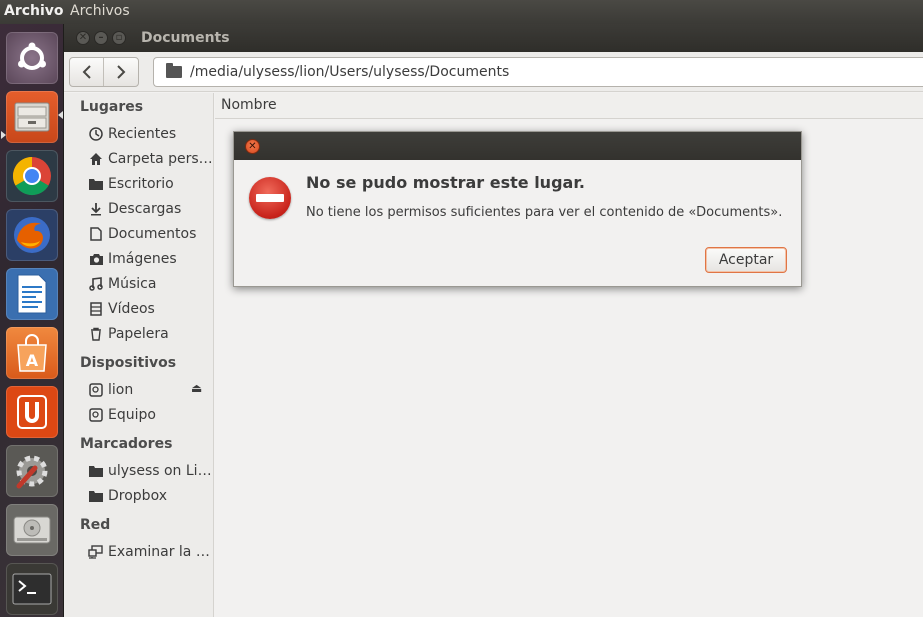 This screenshot has width=923, height=617. Describe the element at coordinates (32, 530) in the screenshot. I see `disk-drive-icon` at that location.